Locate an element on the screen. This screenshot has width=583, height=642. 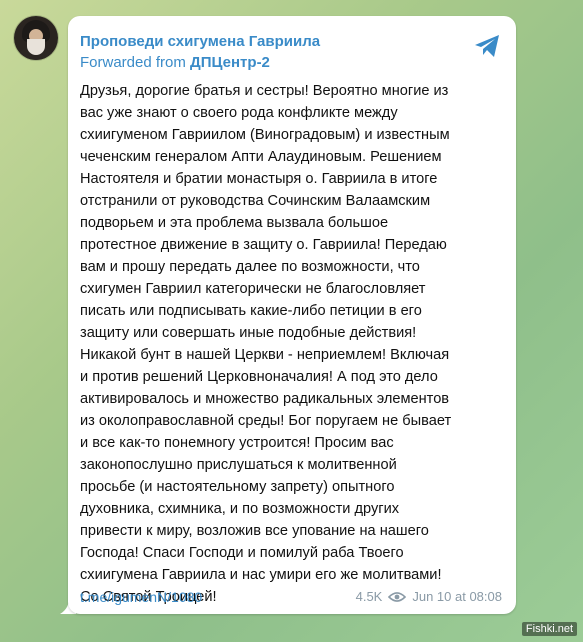
message-meta: 4.5K Jun 10 at 08:08 is located at coordinates (429, 596).